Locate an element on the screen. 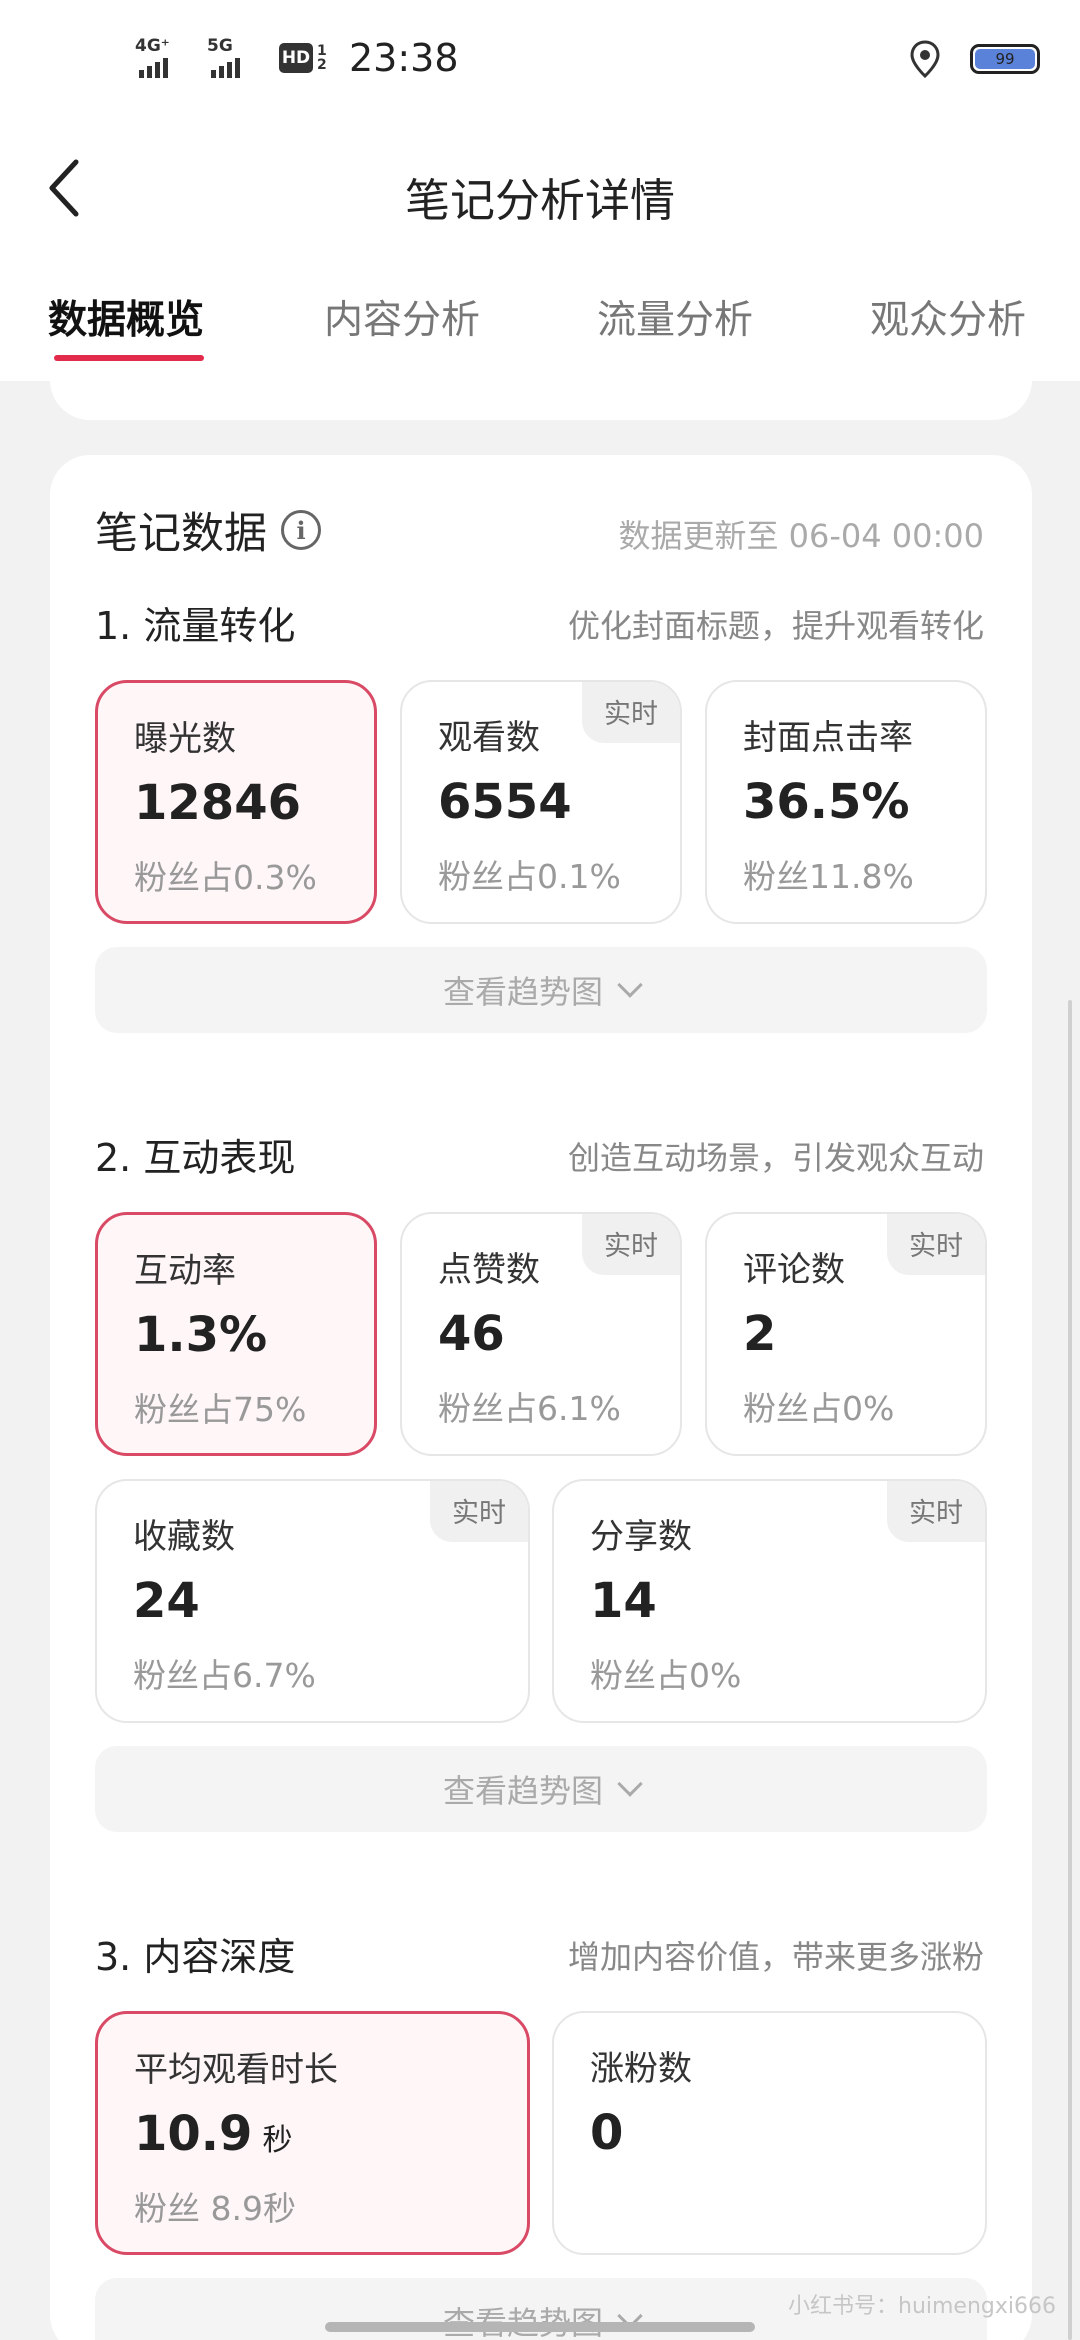 Image resolution: width=1080 pixels, height=2340 pixels. page-title: 笔记分析详情 is located at coordinates (539, 200).